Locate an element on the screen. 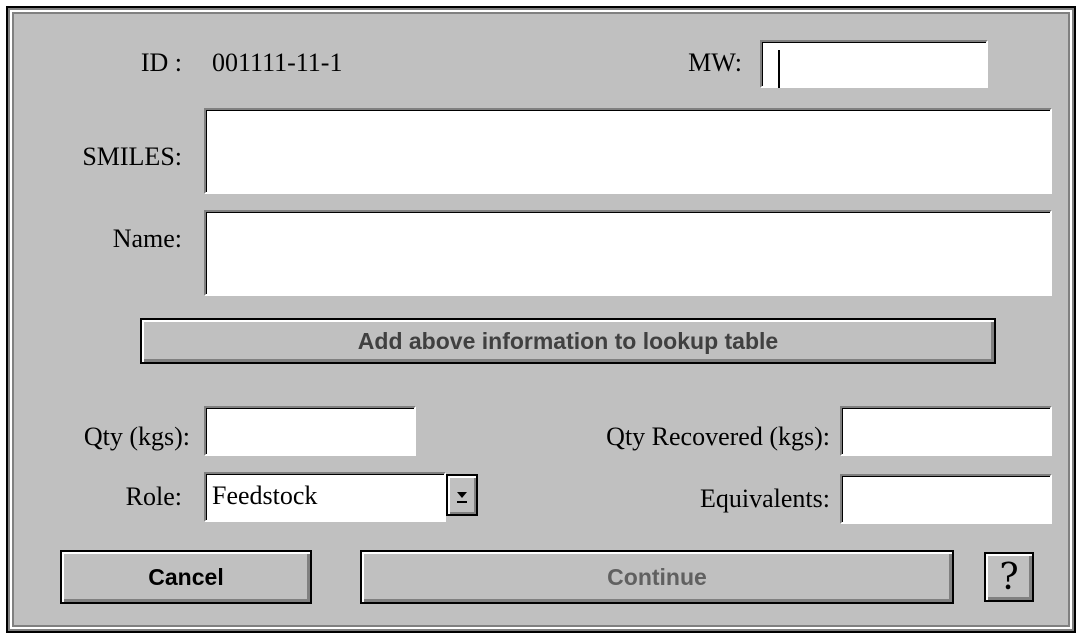 The height and width of the screenshot is (641, 1084). mw-field is located at coordinates (874, 64).